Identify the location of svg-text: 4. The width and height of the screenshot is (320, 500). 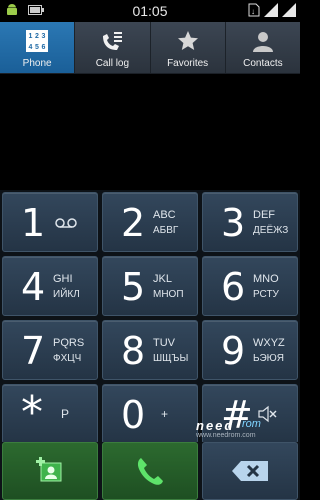
(31, 47).